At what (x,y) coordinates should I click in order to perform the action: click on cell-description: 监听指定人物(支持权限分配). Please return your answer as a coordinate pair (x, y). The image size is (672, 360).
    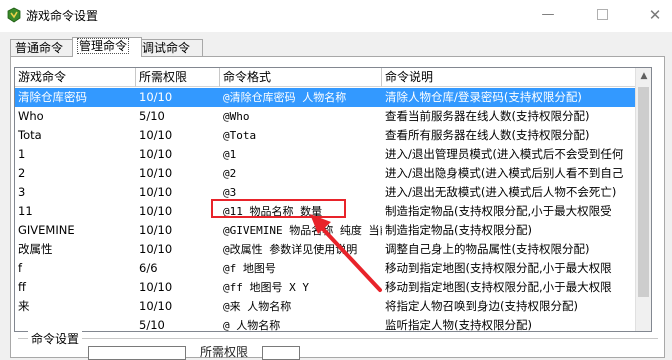
    Looking at the image, I should click on (458, 325).